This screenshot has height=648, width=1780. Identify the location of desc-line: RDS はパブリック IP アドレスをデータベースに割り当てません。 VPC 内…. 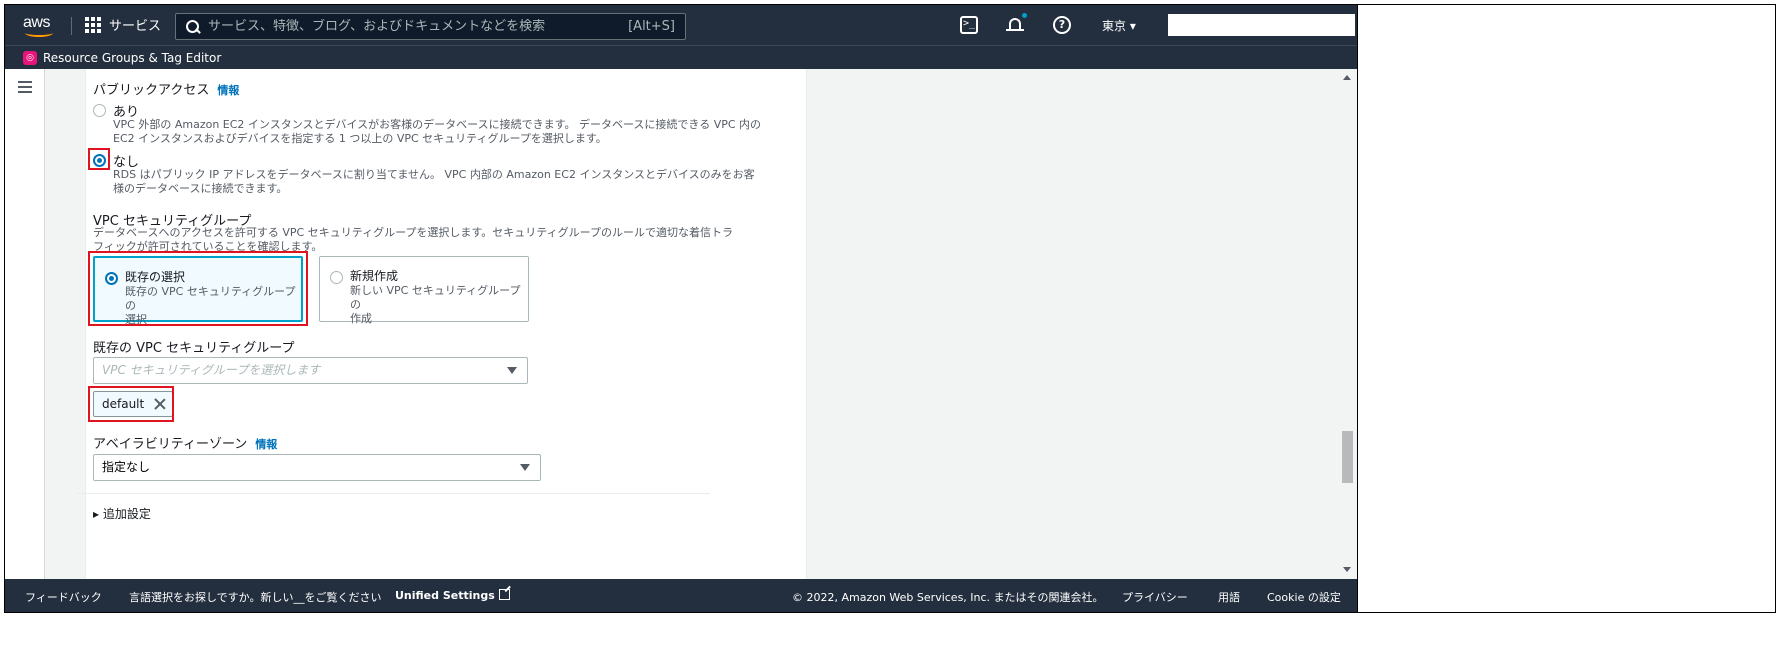
(434, 174).